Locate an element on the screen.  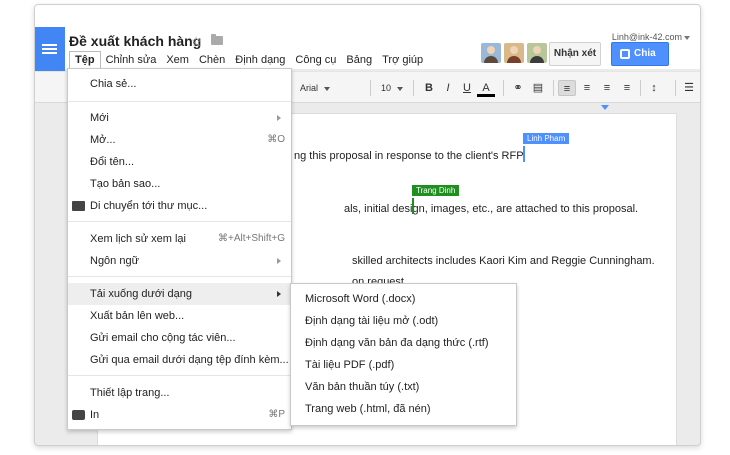
align-justify-icon: ≡ is located at coordinates (627, 88).